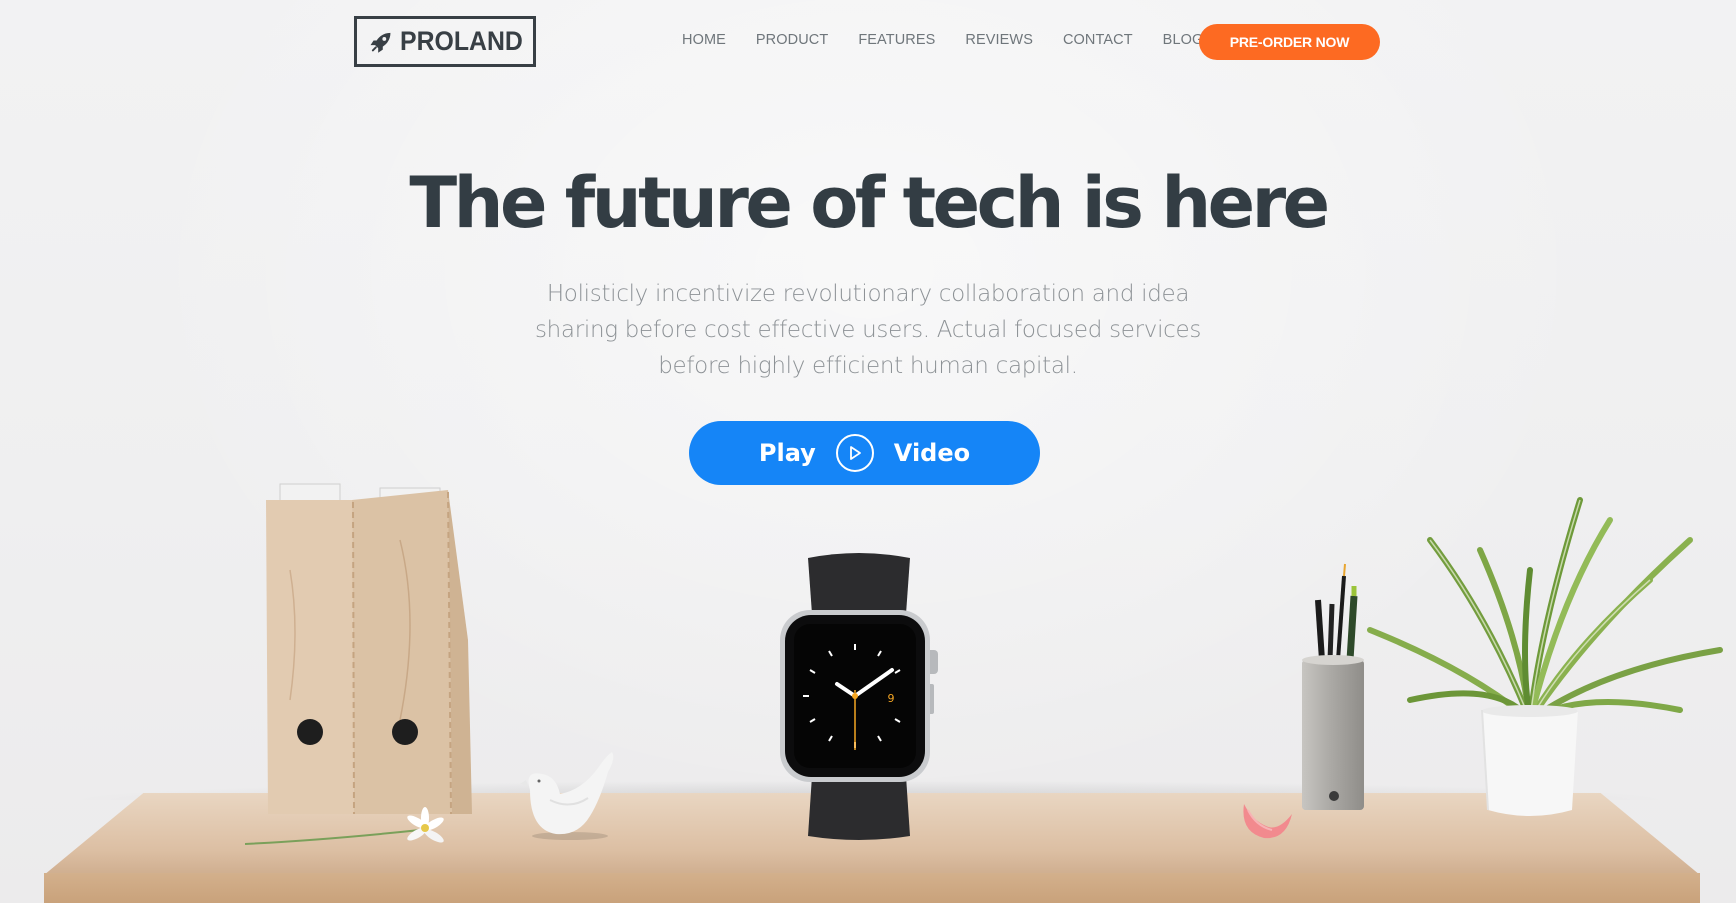  I want to click on daisy-flower, so click(344, 826).